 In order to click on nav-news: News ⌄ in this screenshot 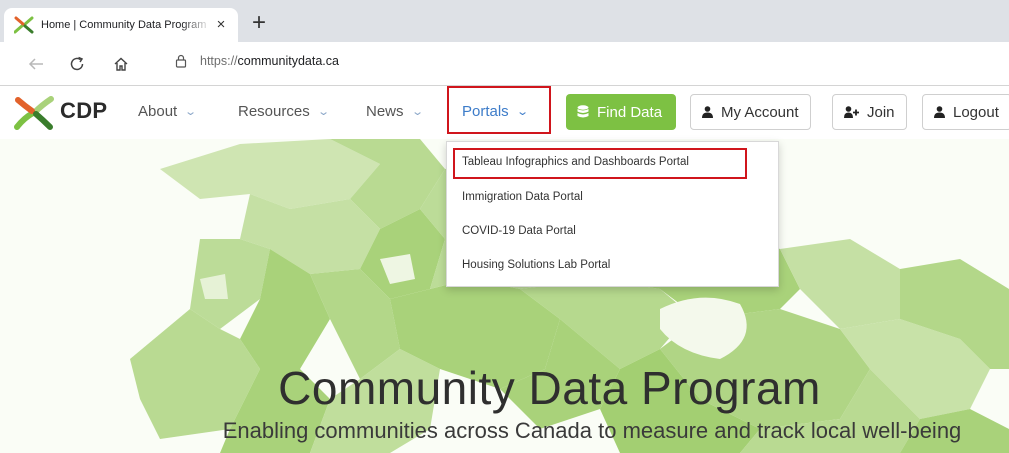, I will do `click(395, 111)`.